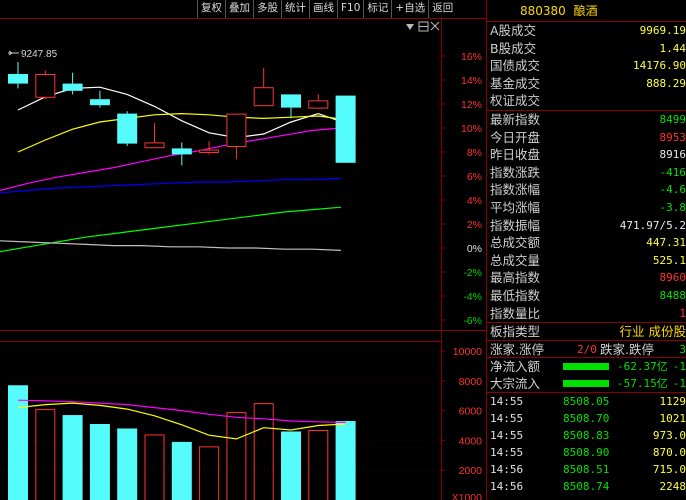 This screenshot has width=686, height=500. Describe the element at coordinates (515, 383) in the screenshot. I see `block-inflow-label: 大宗流入` at that location.